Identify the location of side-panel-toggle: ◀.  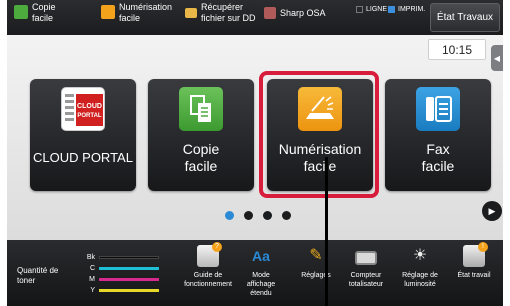
(497, 58).